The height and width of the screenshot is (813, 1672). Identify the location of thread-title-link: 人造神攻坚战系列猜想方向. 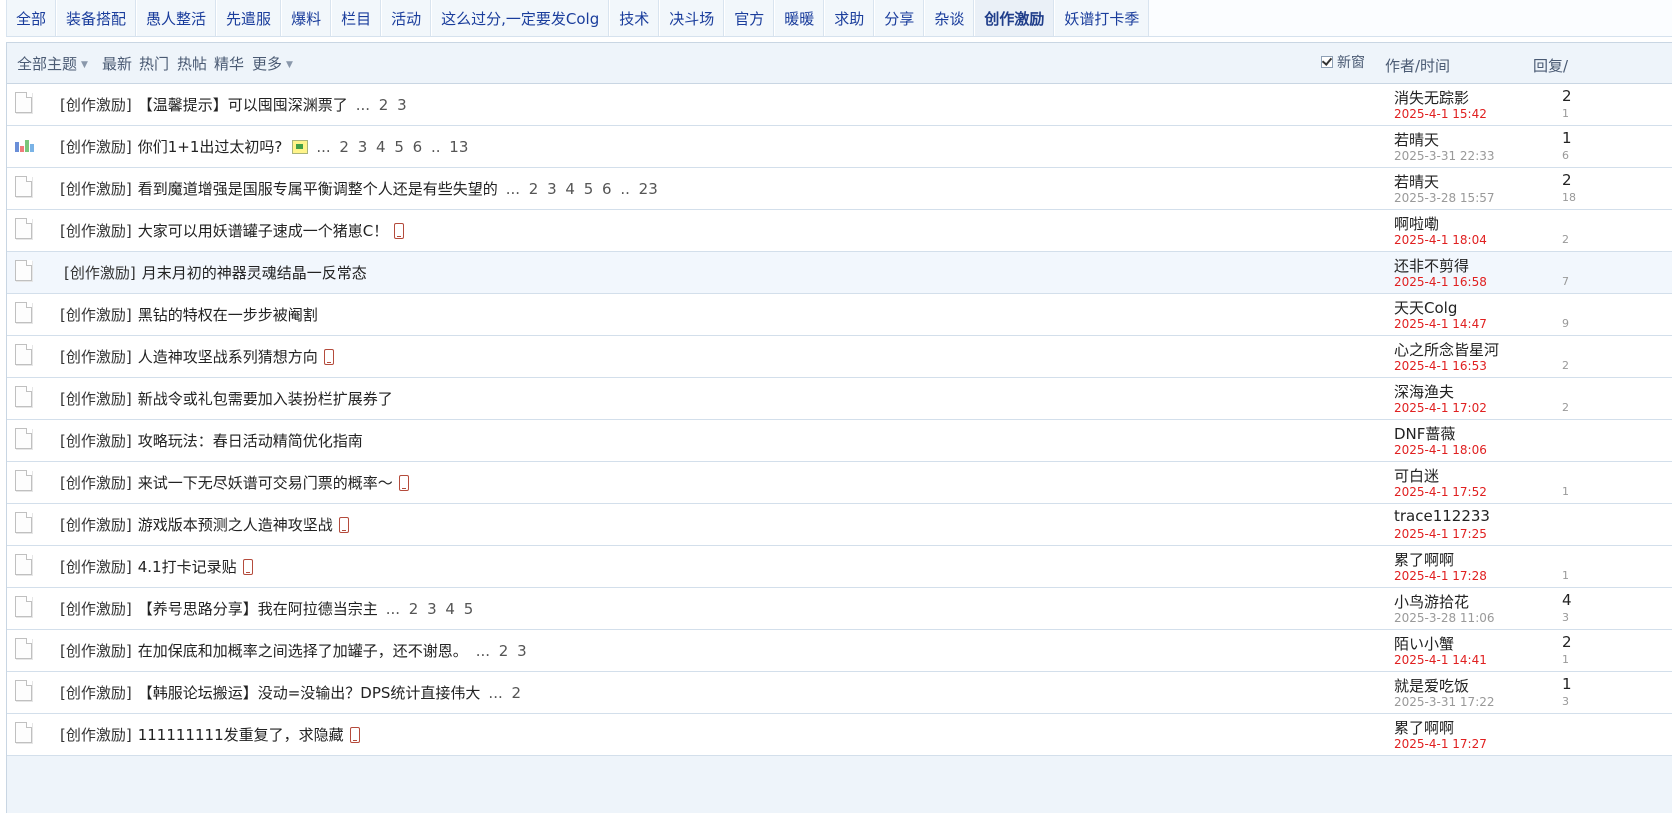
(228, 356).